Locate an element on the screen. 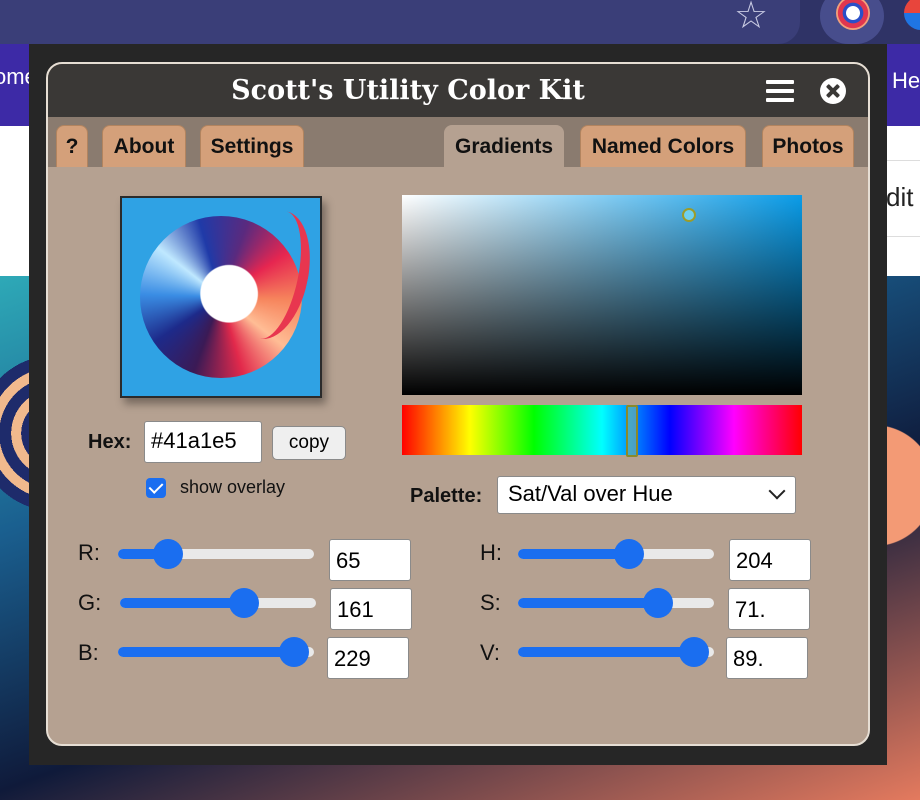 The width and height of the screenshot is (920, 800). hue-slider-bar is located at coordinates (602, 430).